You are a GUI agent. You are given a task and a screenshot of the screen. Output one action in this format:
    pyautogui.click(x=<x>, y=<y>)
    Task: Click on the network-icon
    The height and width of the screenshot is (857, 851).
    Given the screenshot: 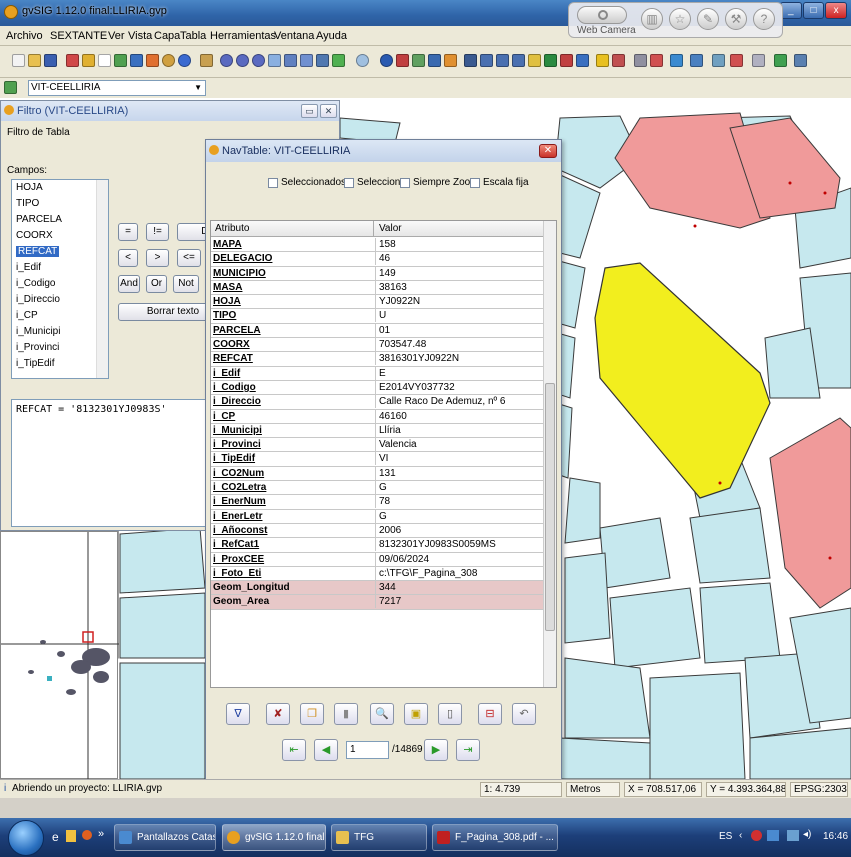 What is the action you would take?
    pyautogui.click(x=773, y=835)
    